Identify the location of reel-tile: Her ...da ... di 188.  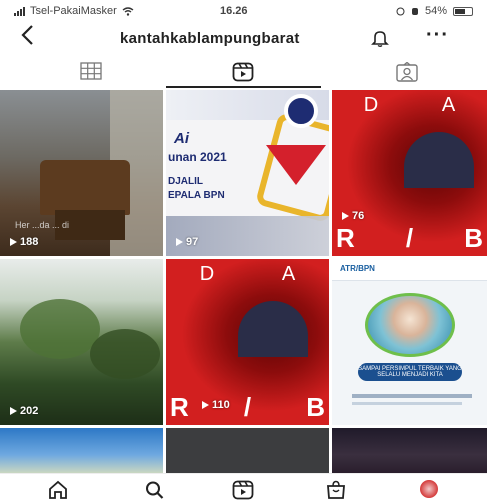
(81, 173).